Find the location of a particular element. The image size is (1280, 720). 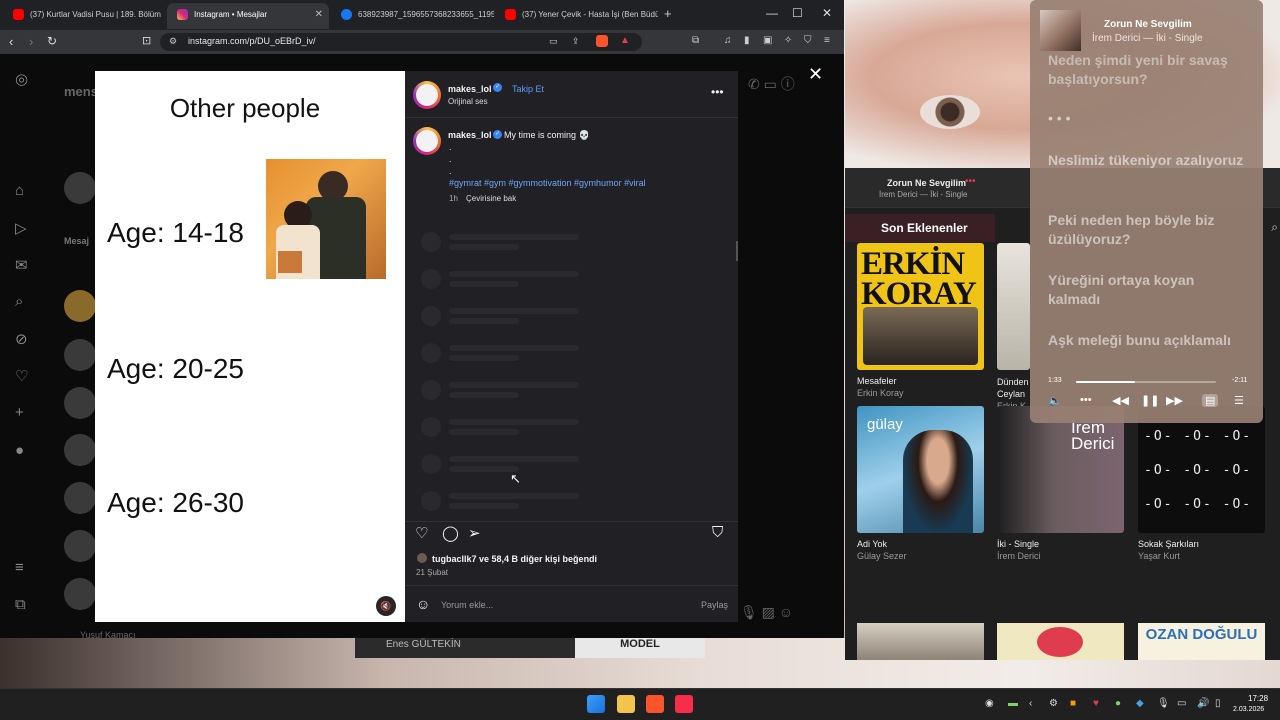

vpn-icon: ⛉ is located at coordinates (808, 40).